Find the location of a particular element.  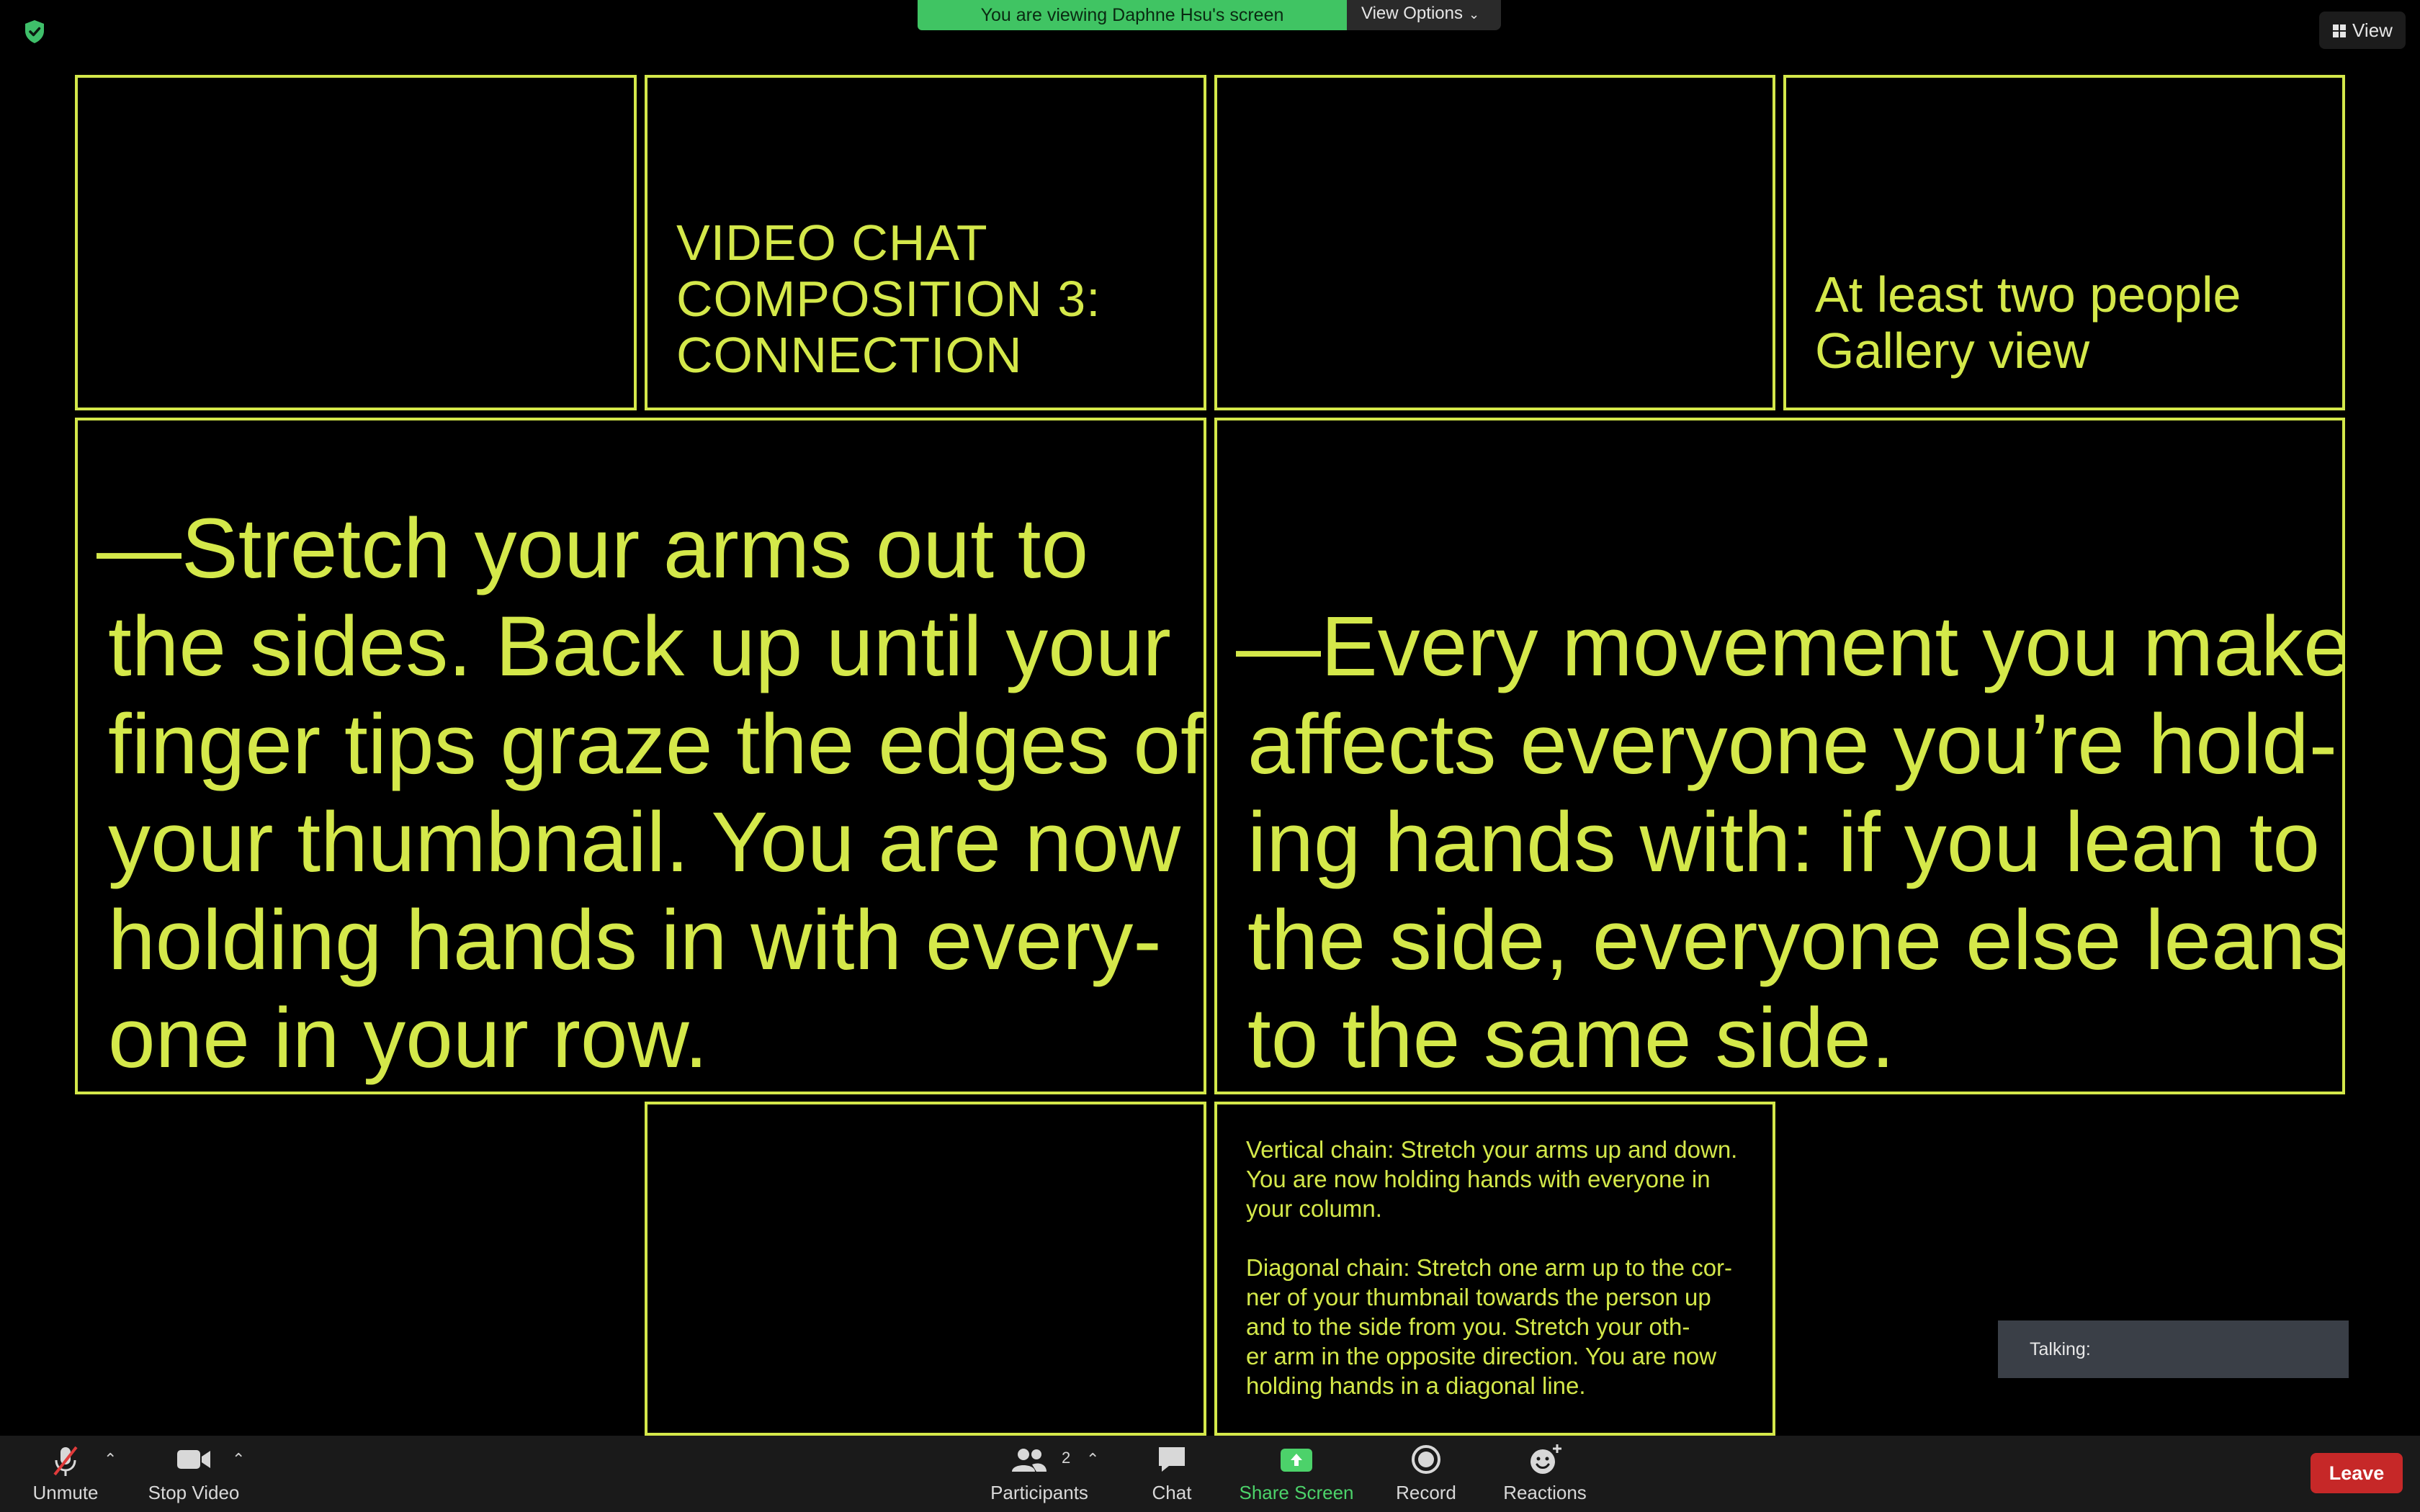

share-screen-button: Share Screen is located at coordinates (1296, 1474).